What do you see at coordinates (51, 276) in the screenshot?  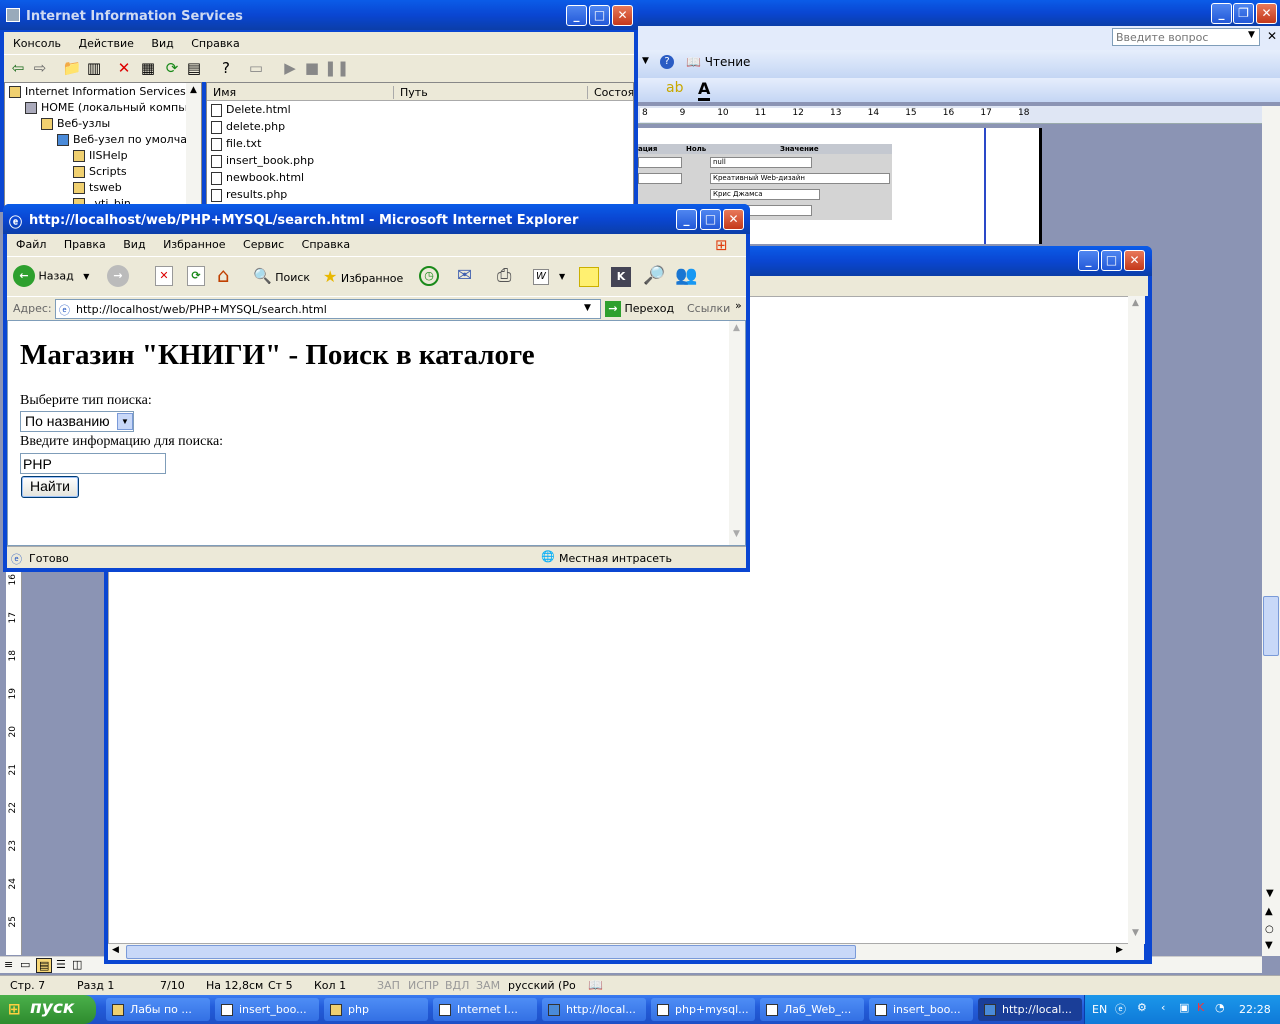 I see `back-button: ← Назад ▼` at bounding box center [51, 276].